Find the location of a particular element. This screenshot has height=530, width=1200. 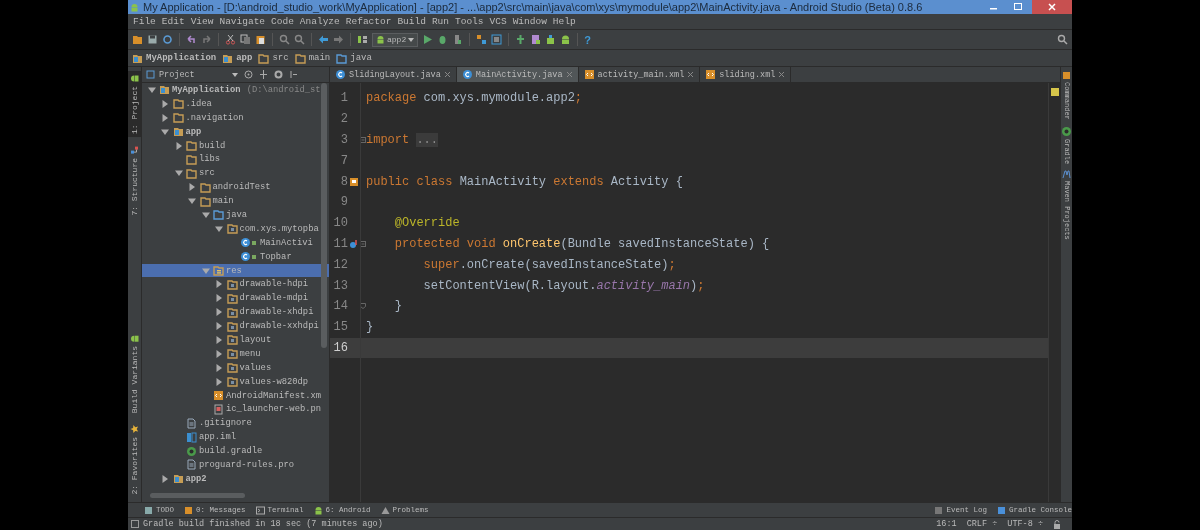

run-icon is located at coordinates (428, 39).